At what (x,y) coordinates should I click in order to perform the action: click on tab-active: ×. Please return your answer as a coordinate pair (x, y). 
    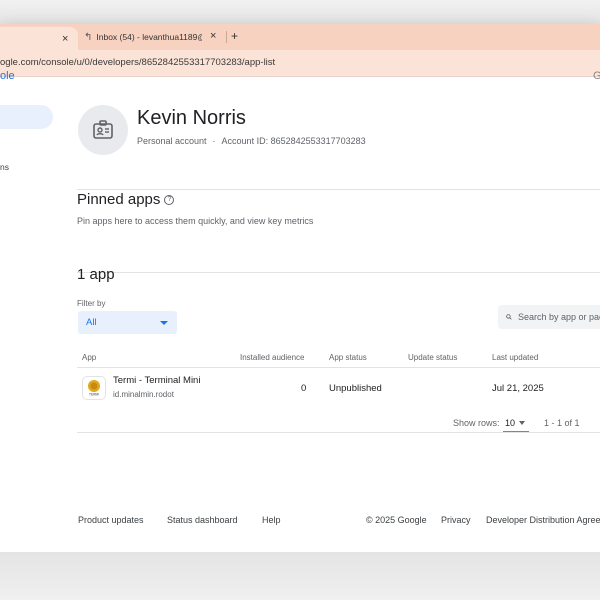
    Looking at the image, I should click on (39, 38).